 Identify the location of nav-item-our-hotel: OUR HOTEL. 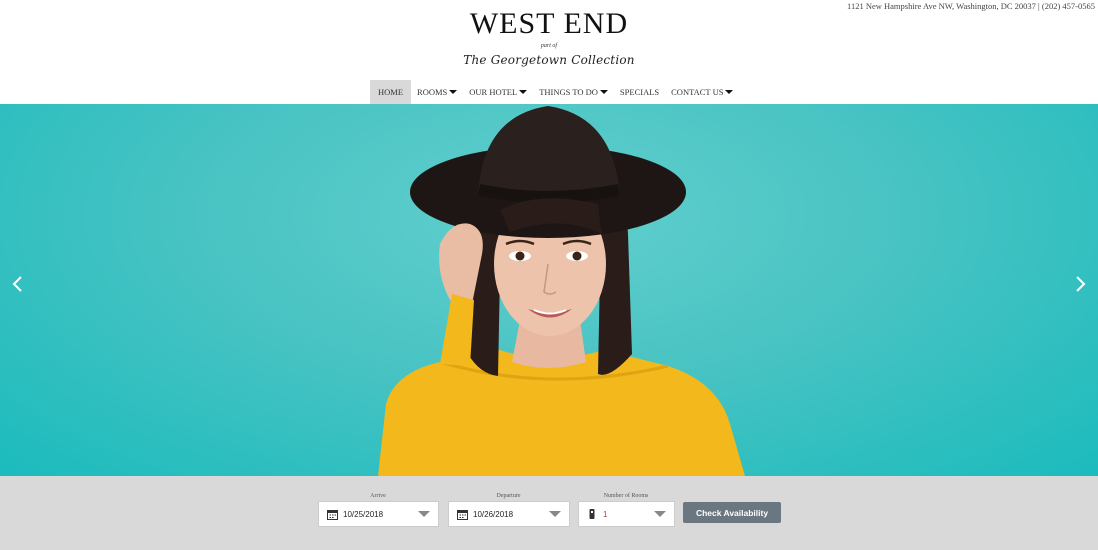
(498, 92).